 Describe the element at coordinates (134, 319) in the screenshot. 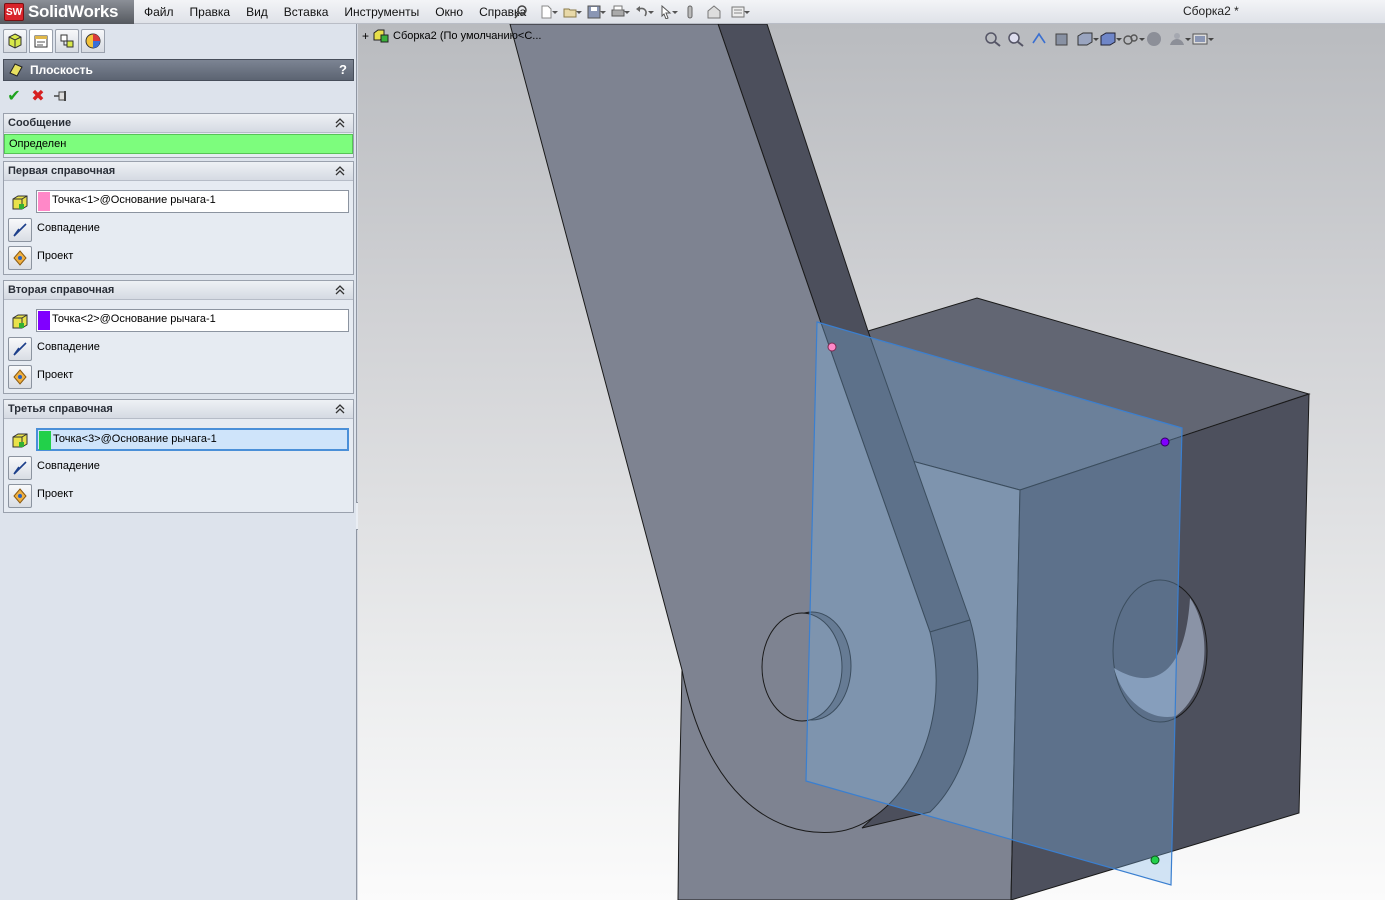

I see `second-reference-value: Точка<2>@Основание рычага-1` at that location.